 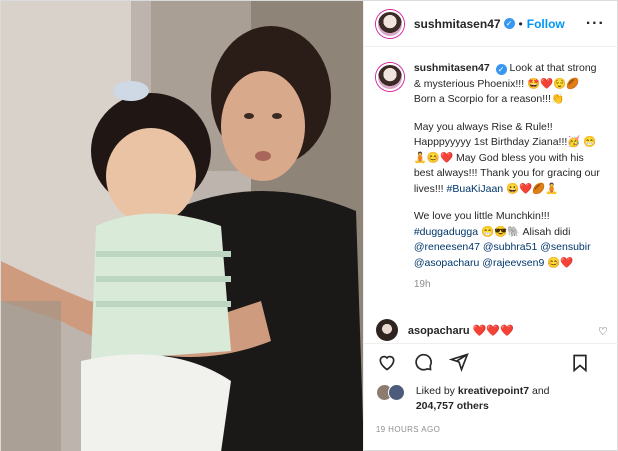 I want to click on avatar, so click(x=389, y=23).